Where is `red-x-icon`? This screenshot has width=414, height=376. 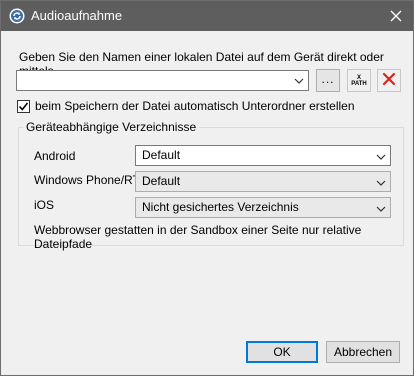
red-x-icon is located at coordinates (389, 80).